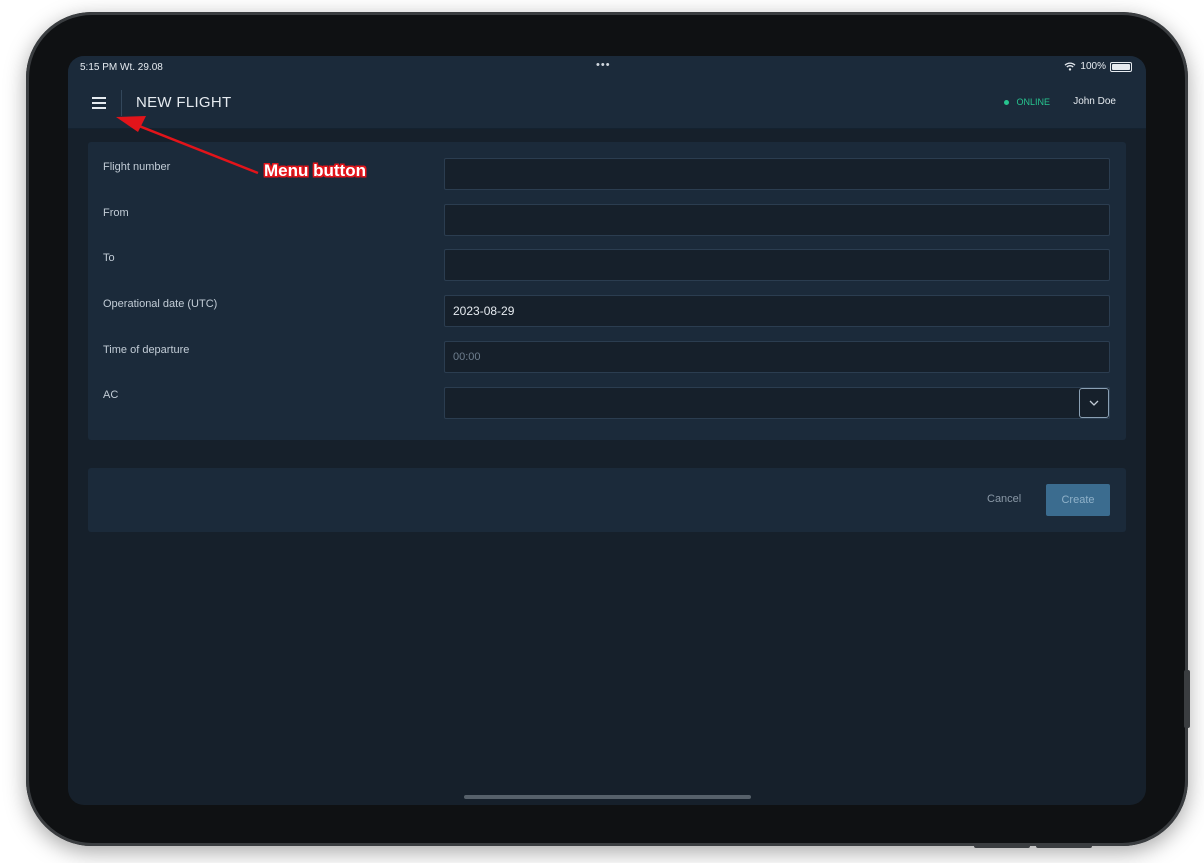 The width and height of the screenshot is (1204, 863). I want to click on annotation-arrow, so click(187, 145).